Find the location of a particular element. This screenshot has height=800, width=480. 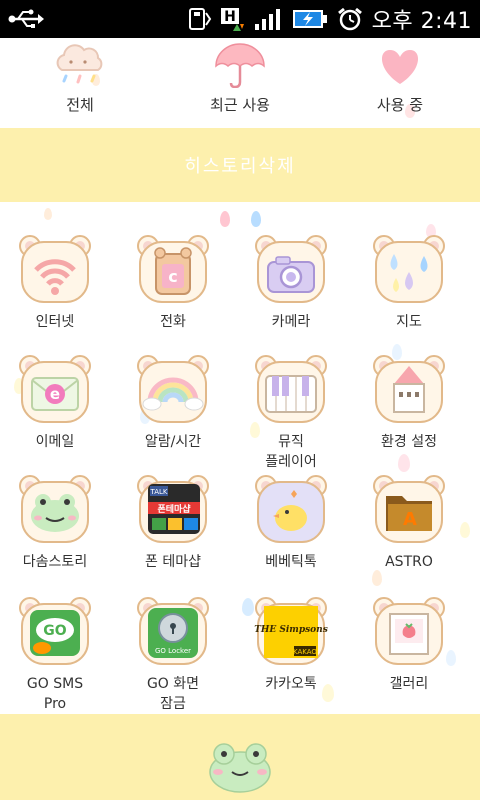

app-kakaotalk: THE Simpsons KAKAO 카카오톡 is located at coordinates (291, 655).